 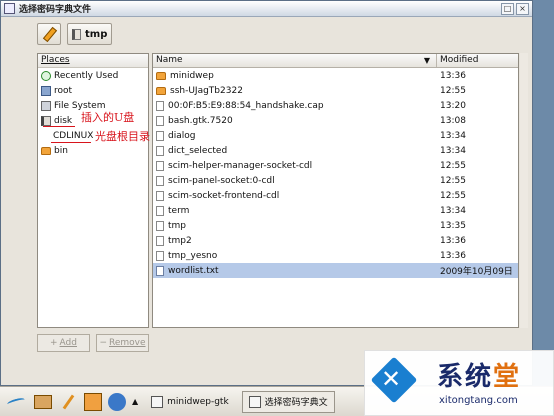 What do you see at coordinates (192, 75) in the screenshot?
I see `file-name: minidwep` at bounding box center [192, 75].